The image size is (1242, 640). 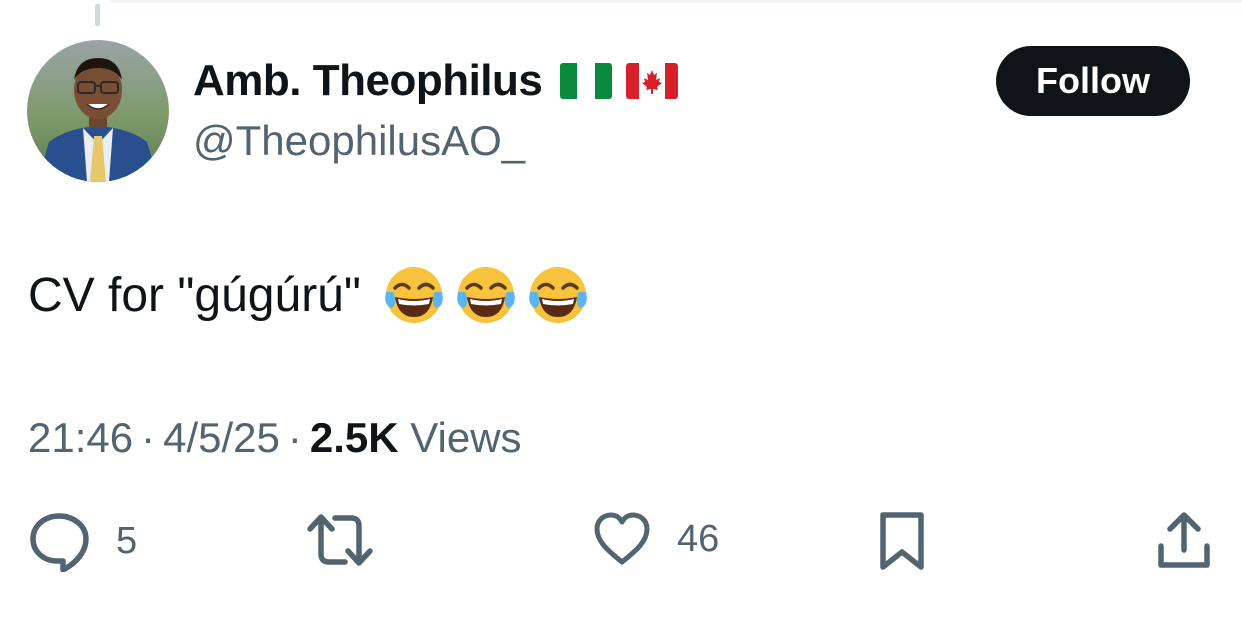 What do you see at coordinates (622, 538) in the screenshot?
I see `heart-icon` at bounding box center [622, 538].